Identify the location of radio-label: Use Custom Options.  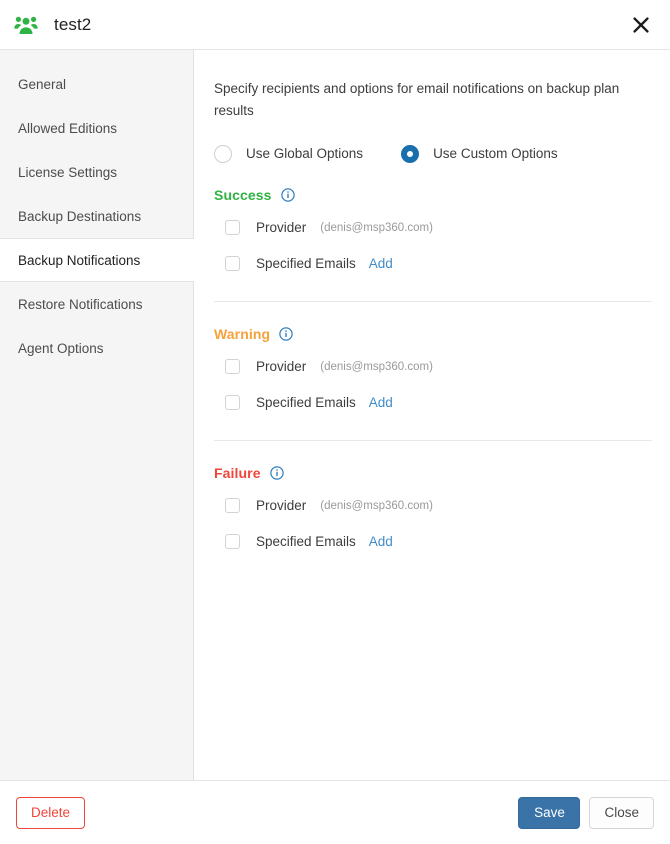
(495, 154).